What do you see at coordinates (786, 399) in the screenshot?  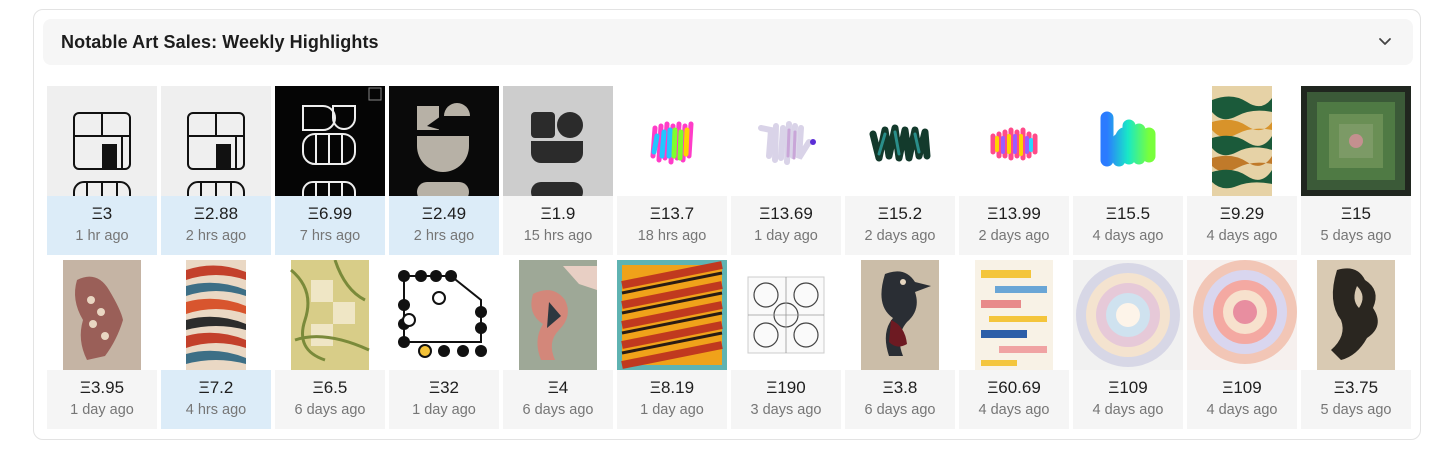 I see `sale-info: Ξ190 3 days ago` at bounding box center [786, 399].